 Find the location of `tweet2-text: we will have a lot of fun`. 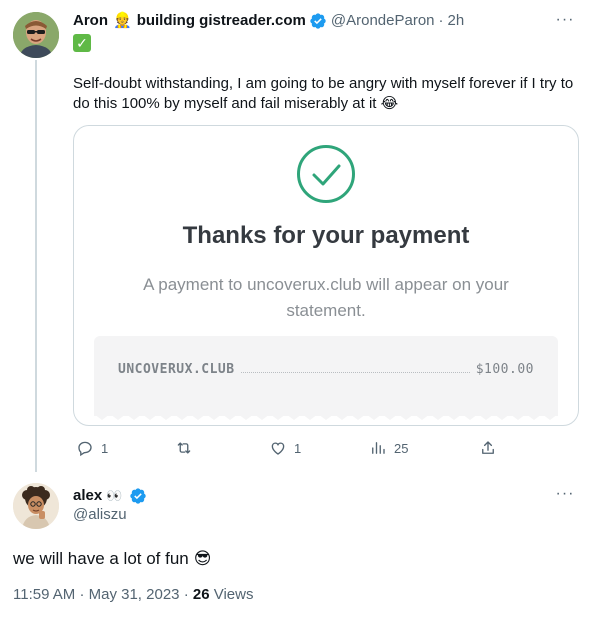

tweet2-text: we will have a lot of fun is located at coordinates (101, 558).